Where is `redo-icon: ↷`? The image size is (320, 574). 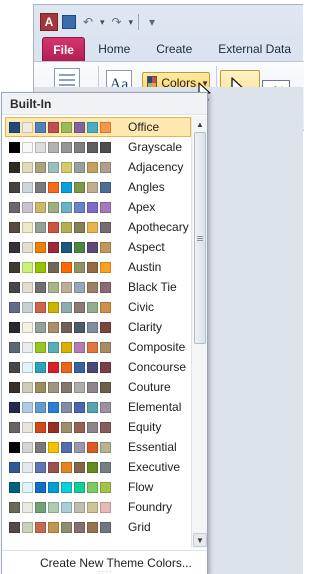
redo-icon: ↷ is located at coordinates (117, 22).